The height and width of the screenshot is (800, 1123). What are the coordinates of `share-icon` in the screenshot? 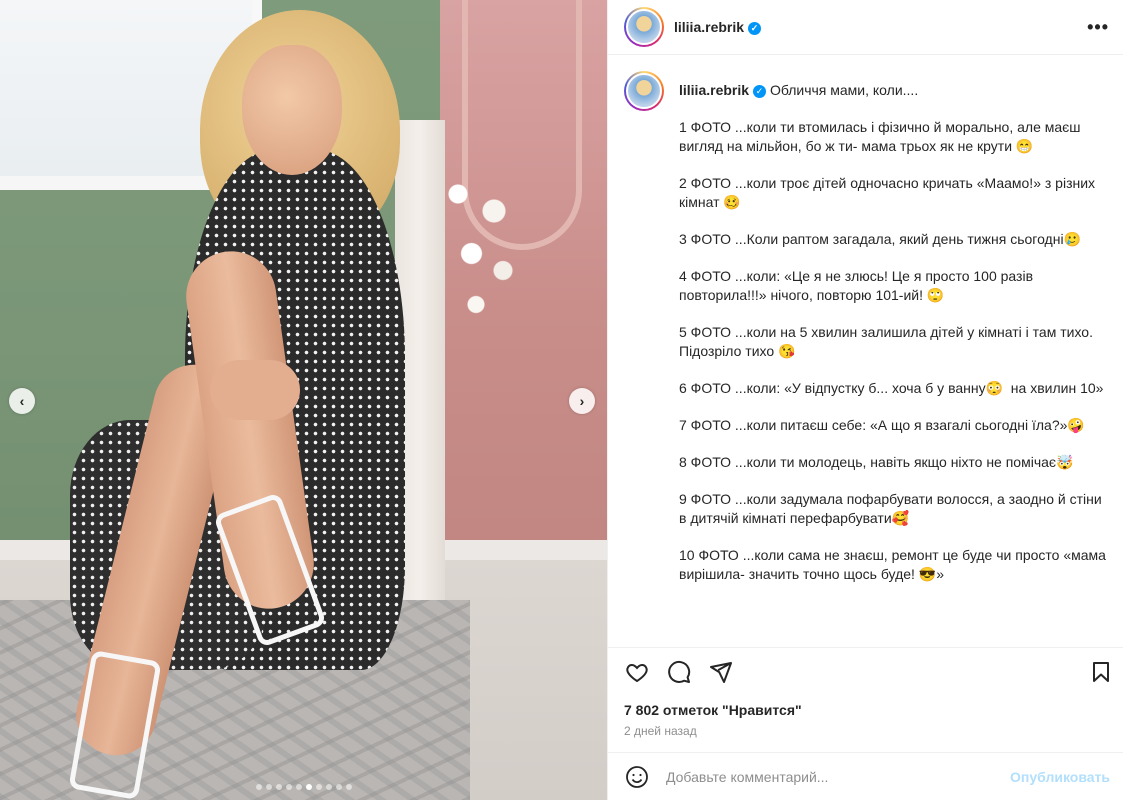 It's located at (721, 672).